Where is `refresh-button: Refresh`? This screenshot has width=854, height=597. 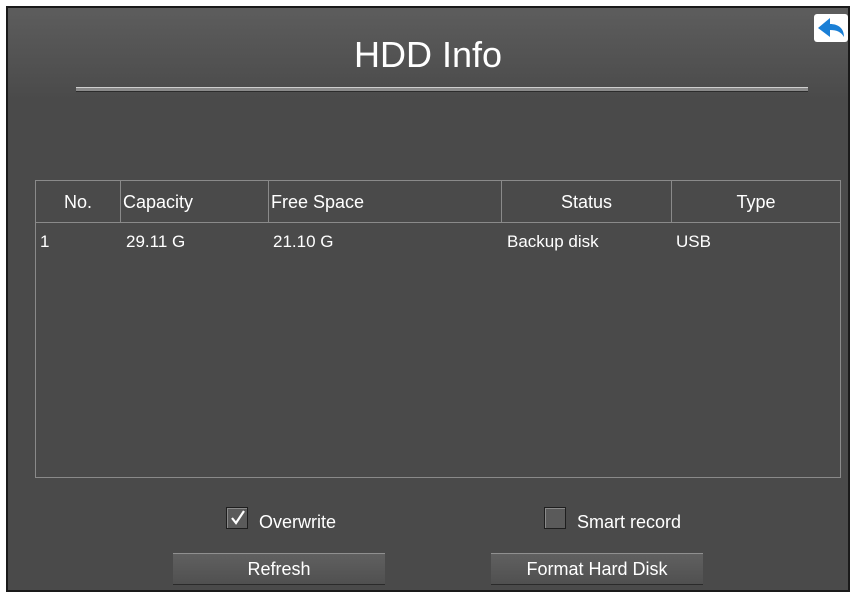 refresh-button: Refresh is located at coordinates (279, 569).